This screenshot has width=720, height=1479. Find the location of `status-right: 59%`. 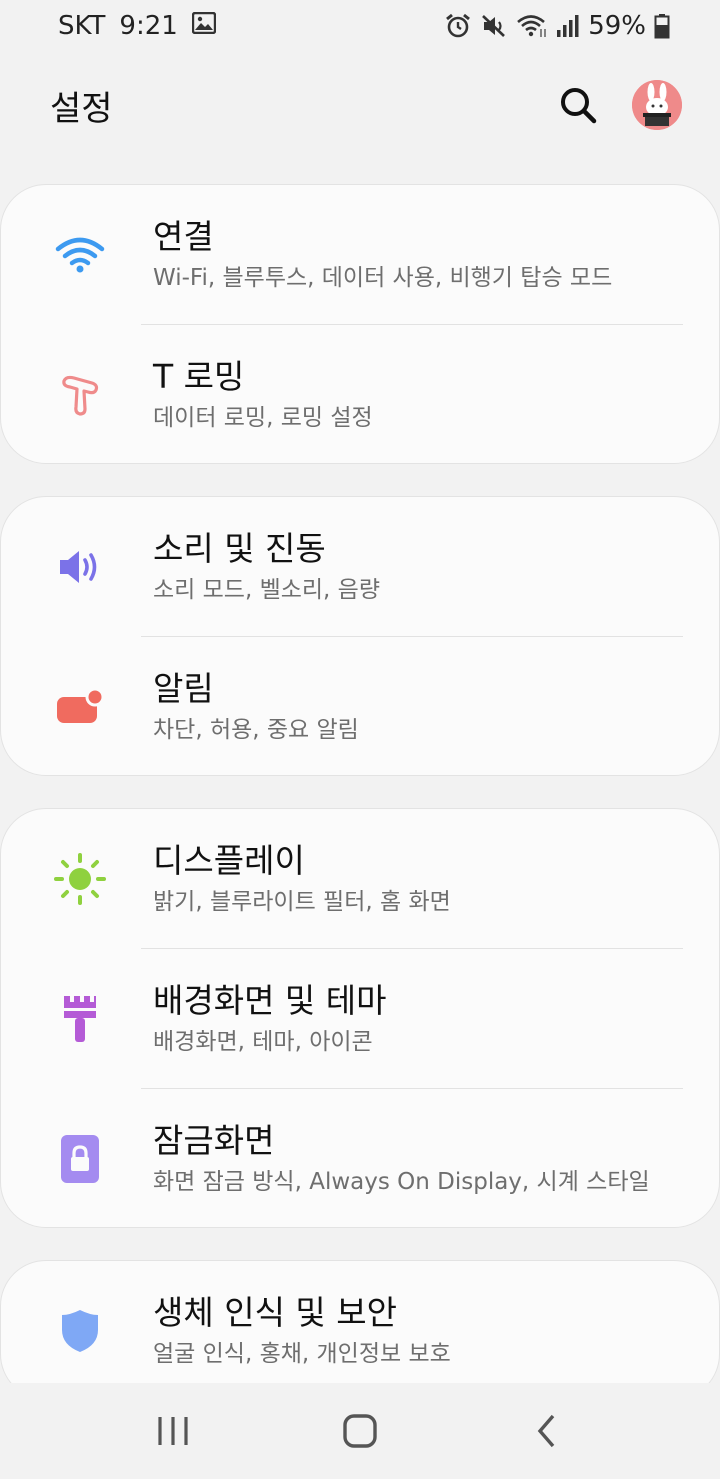

status-right: 59% is located at coordinates (557, 26).